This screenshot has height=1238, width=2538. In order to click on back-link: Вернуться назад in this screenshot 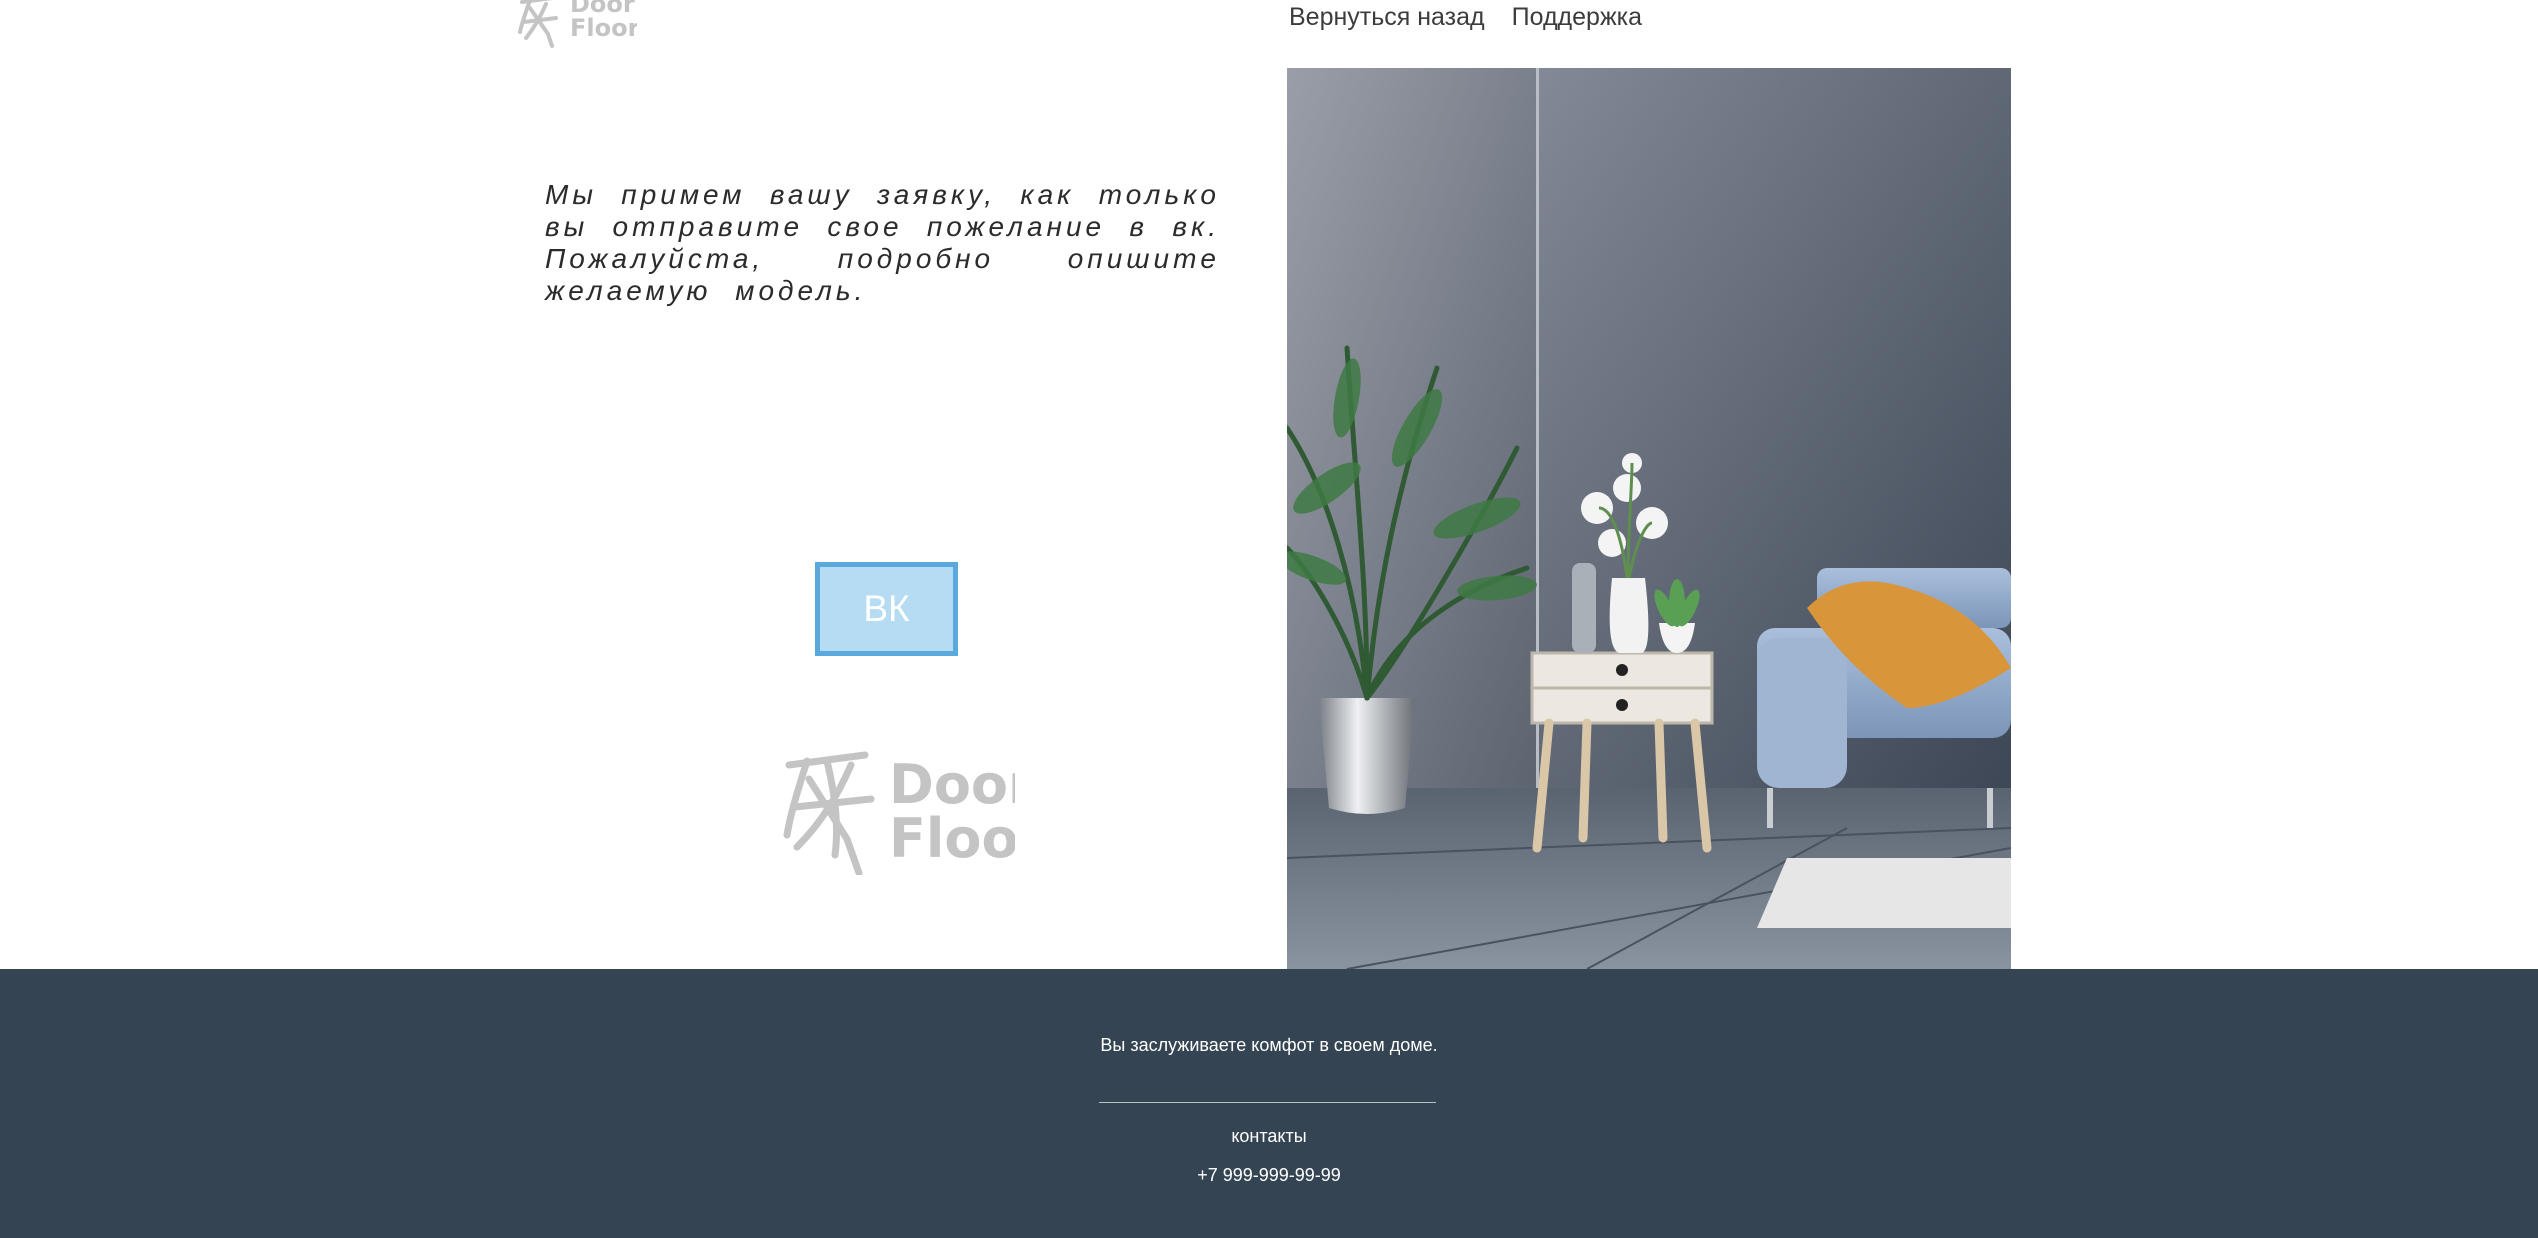, I will do `click(1387, 17)`.